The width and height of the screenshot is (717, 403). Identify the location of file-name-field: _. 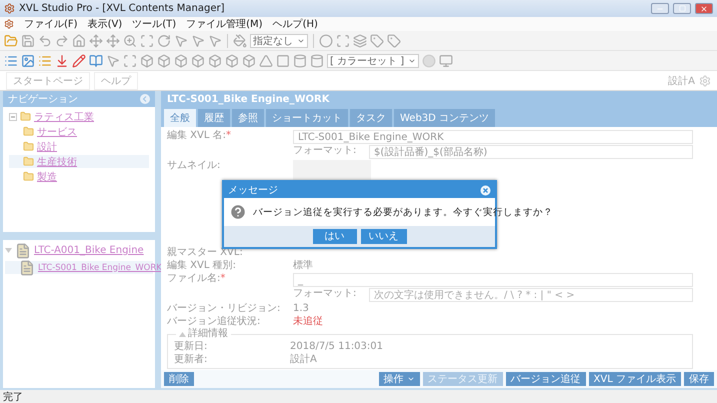
(493, 280).